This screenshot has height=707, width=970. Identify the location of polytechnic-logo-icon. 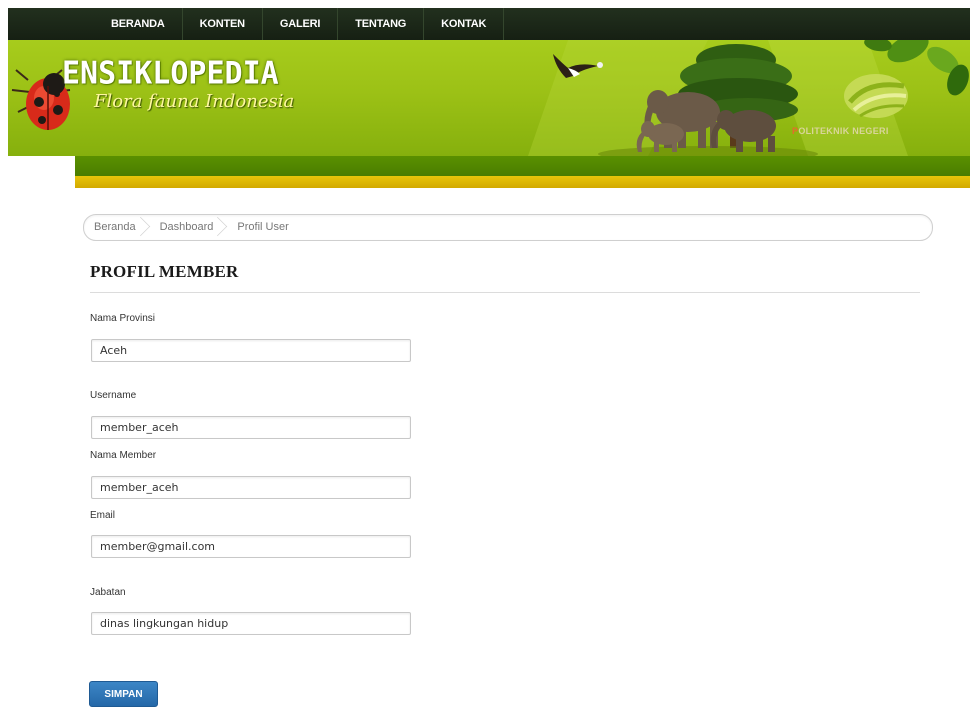
(876, 96).